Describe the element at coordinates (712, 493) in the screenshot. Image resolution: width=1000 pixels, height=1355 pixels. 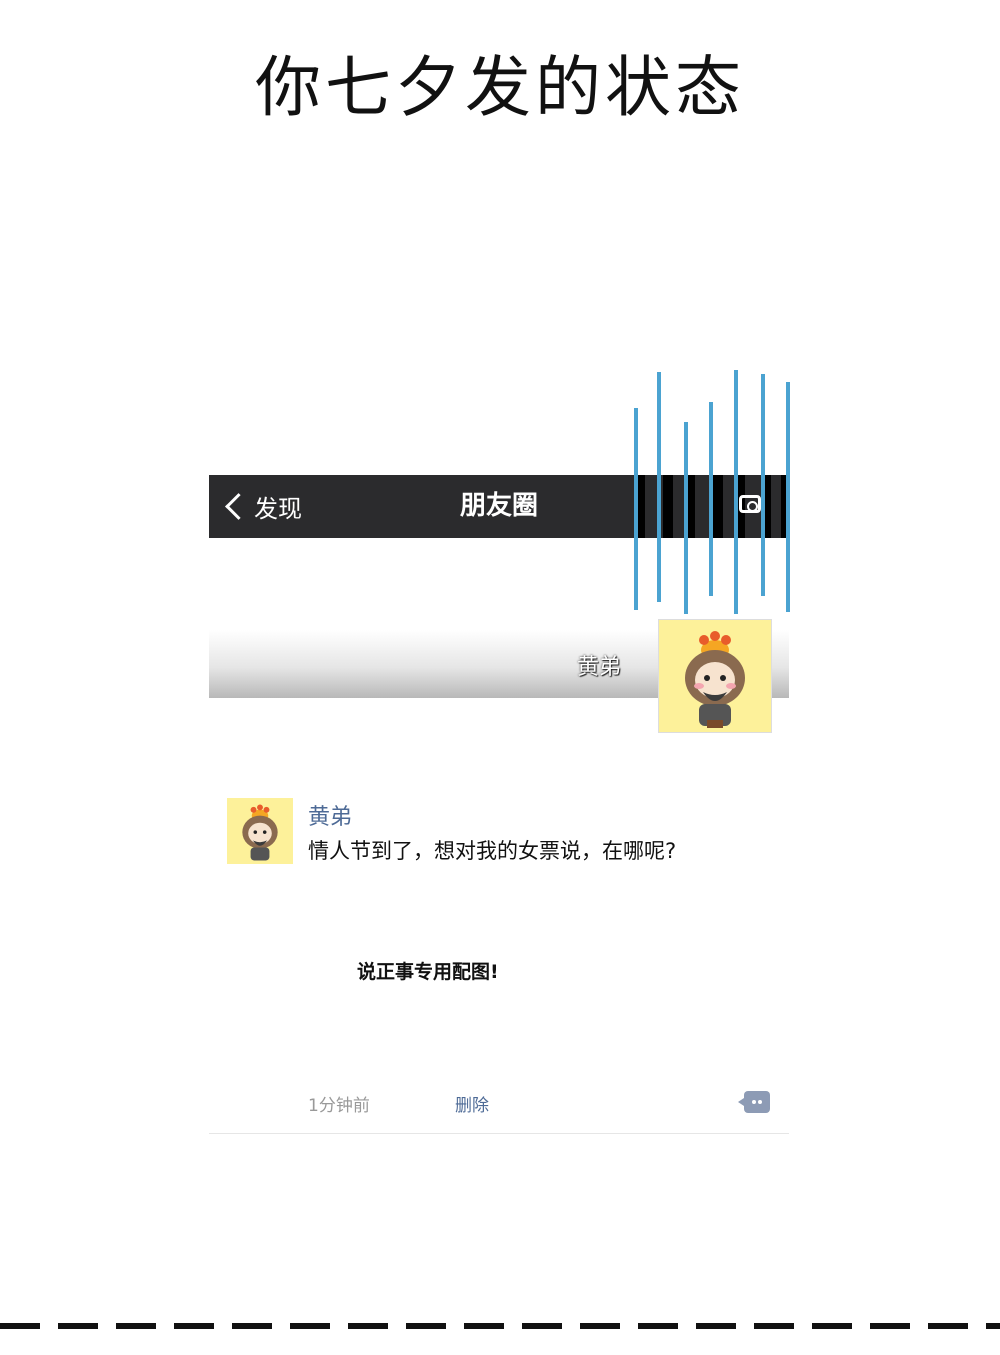
I see `decorative-lines` at that location.